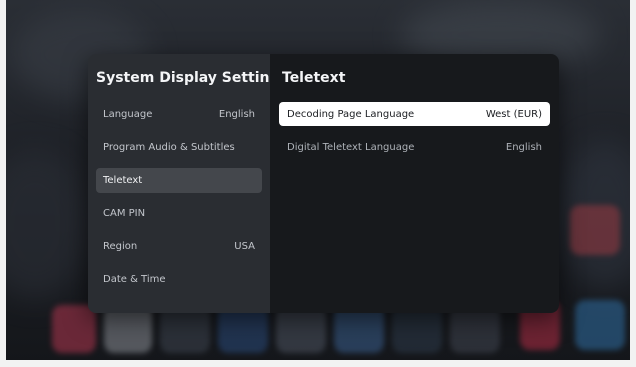 This screenshot has width=636, height=367. Describe the element at coordinates (513, 114) in the screenshot. I see `setting-value: West (EUR)` at that location.